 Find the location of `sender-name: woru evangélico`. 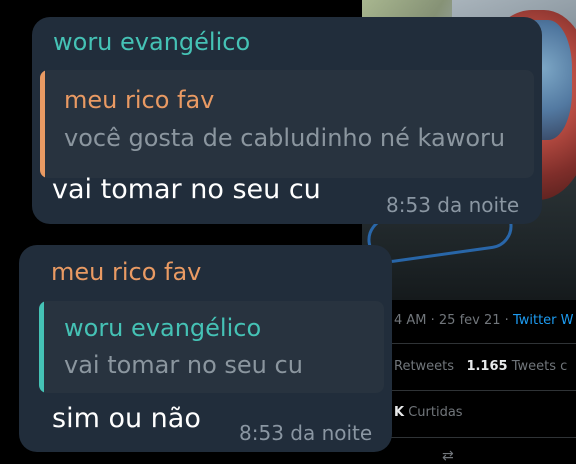

sender-name: woru evangélico is located at coordinates (151, 42).